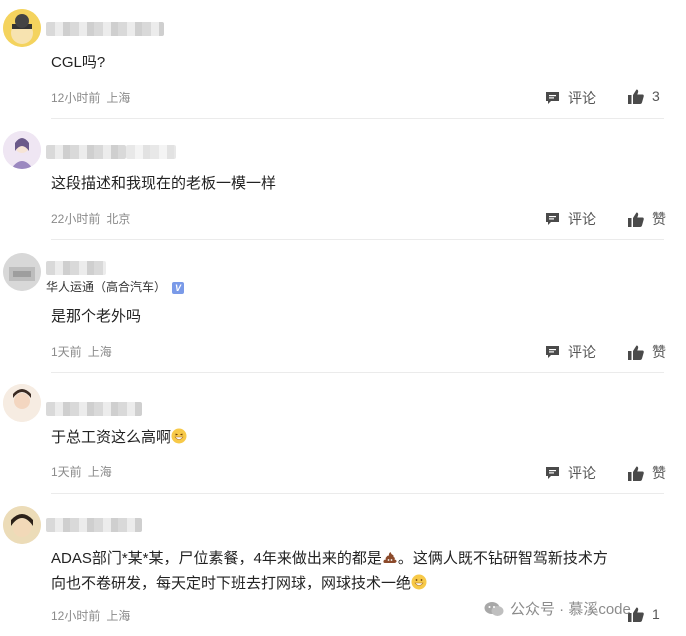 The height and width of the screenshot is (636, 686). What do you see at coordinates (164, 183) in the screenshot?
I see `comment-text: 这段描述和我现在的老板一模一样` at bounding box center [164, 183].